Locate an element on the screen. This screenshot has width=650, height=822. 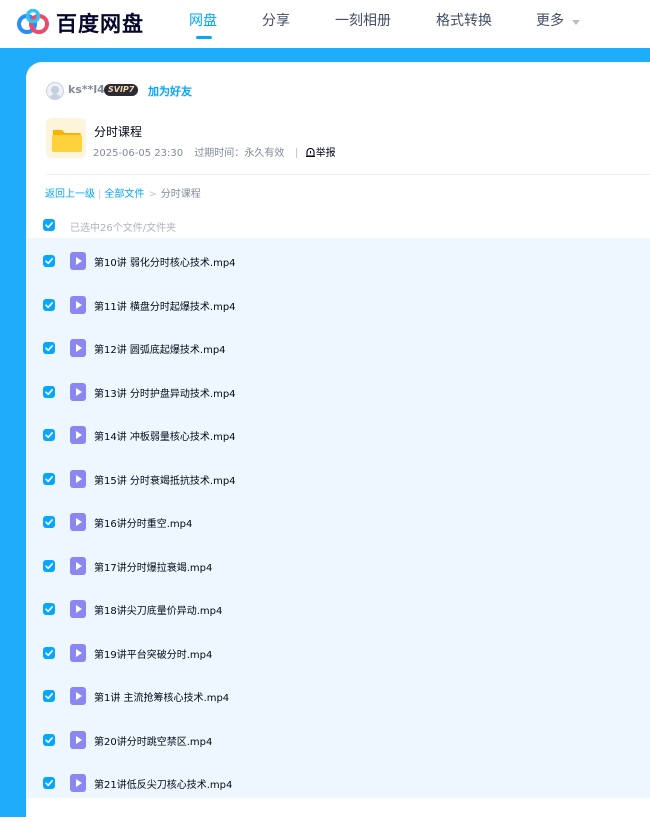
nav-more-label: 更多 is located at coordinates (550, 21).